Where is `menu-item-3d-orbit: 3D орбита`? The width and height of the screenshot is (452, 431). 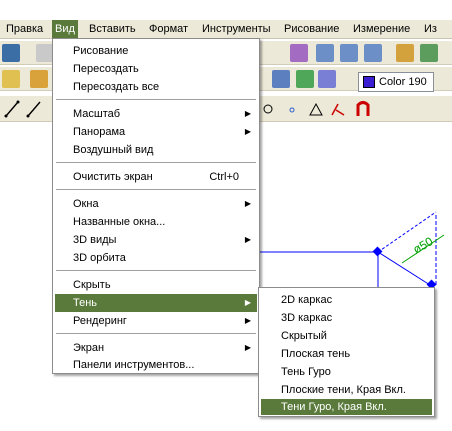 menu-item-3d-orbit: 3D орбита is located at coordinates (156, 258).